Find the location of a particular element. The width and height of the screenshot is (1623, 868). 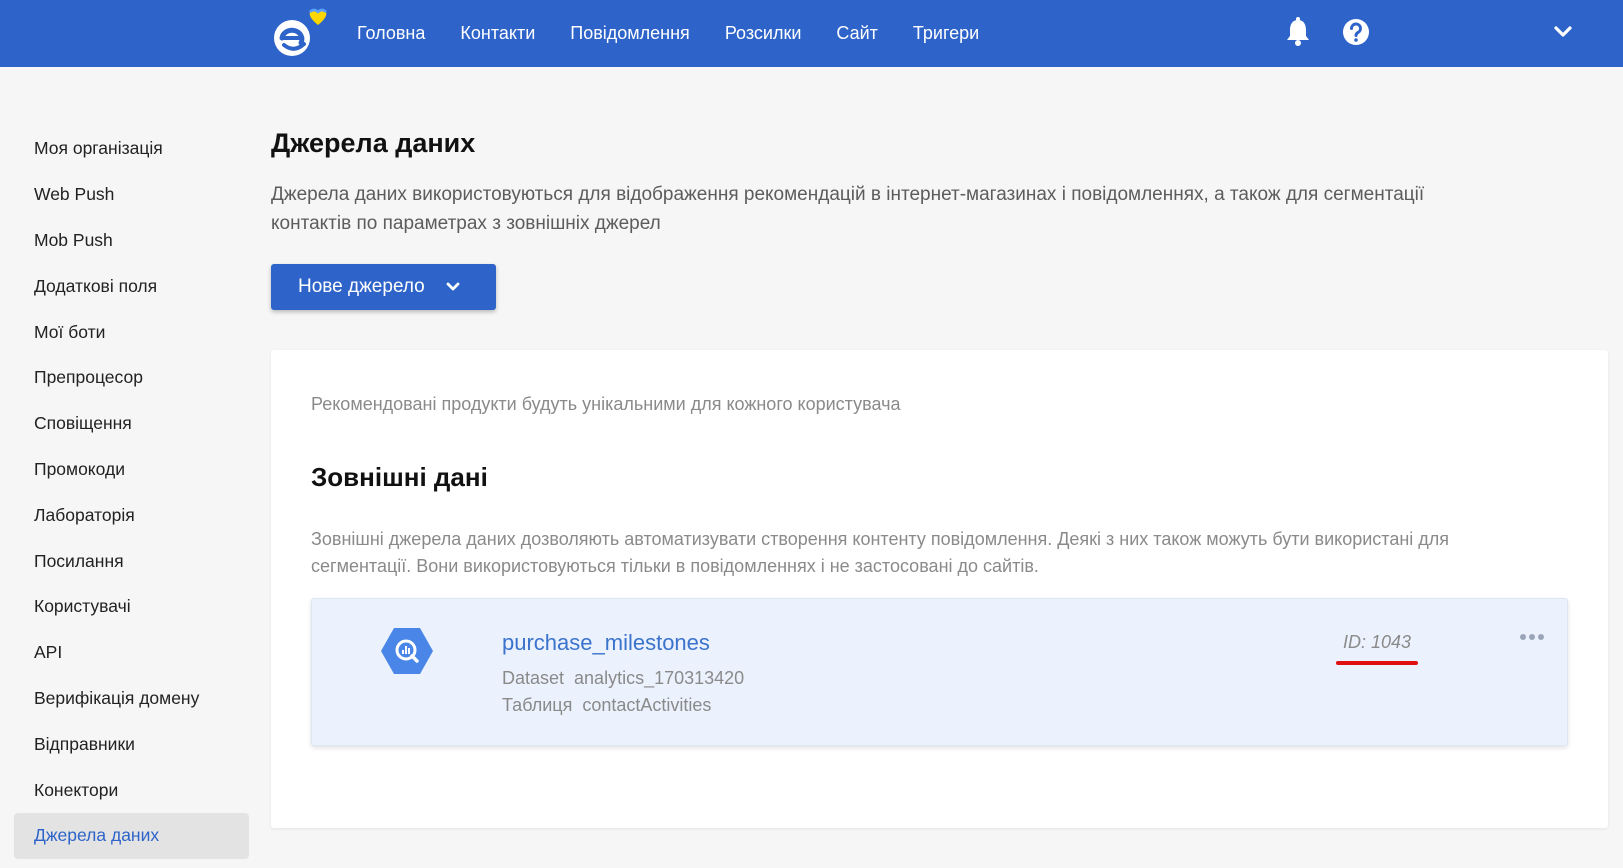

bell-icon is located at coordinates (1298, 32).